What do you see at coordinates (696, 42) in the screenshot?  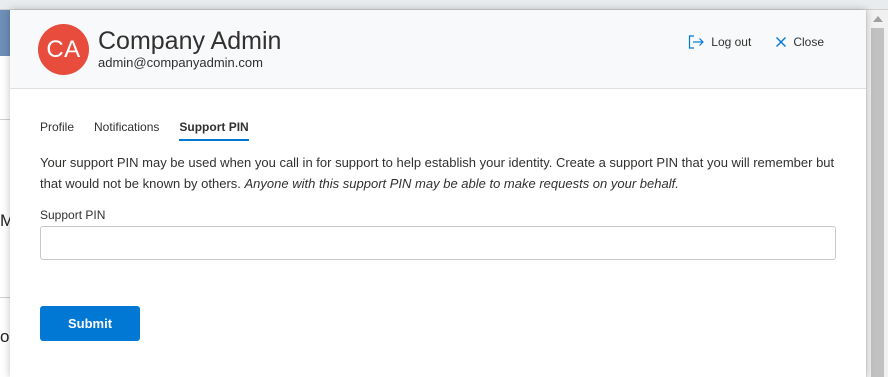 I see `sign-out-icon` at bounding box center [696, 42].